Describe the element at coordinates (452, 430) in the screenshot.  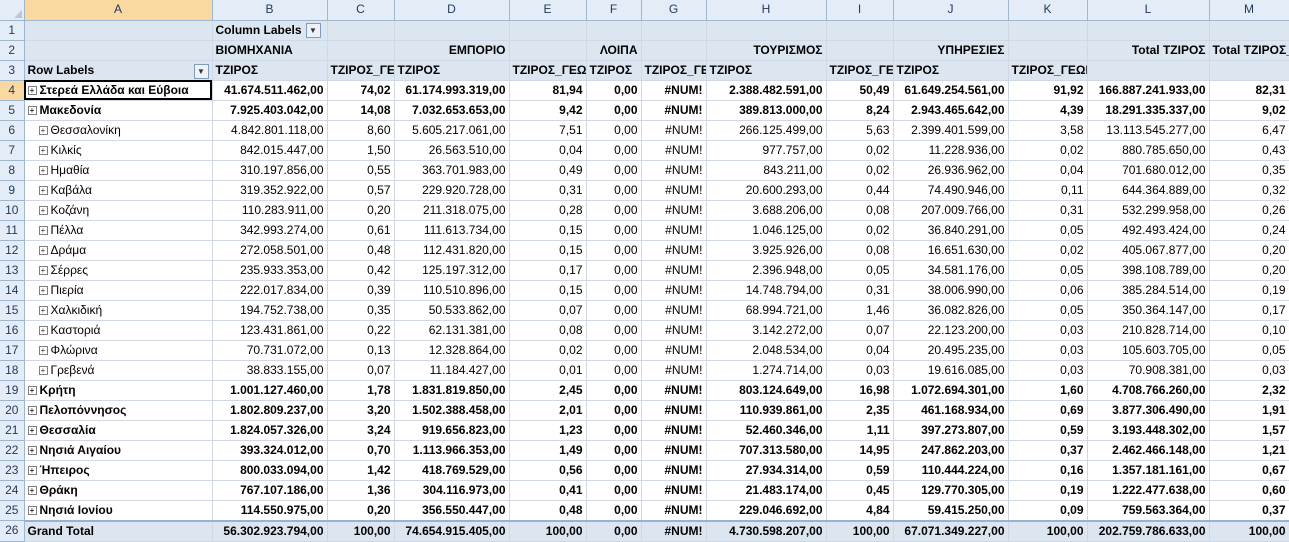
I see `value-cell: 919.656.823,00` at that location.